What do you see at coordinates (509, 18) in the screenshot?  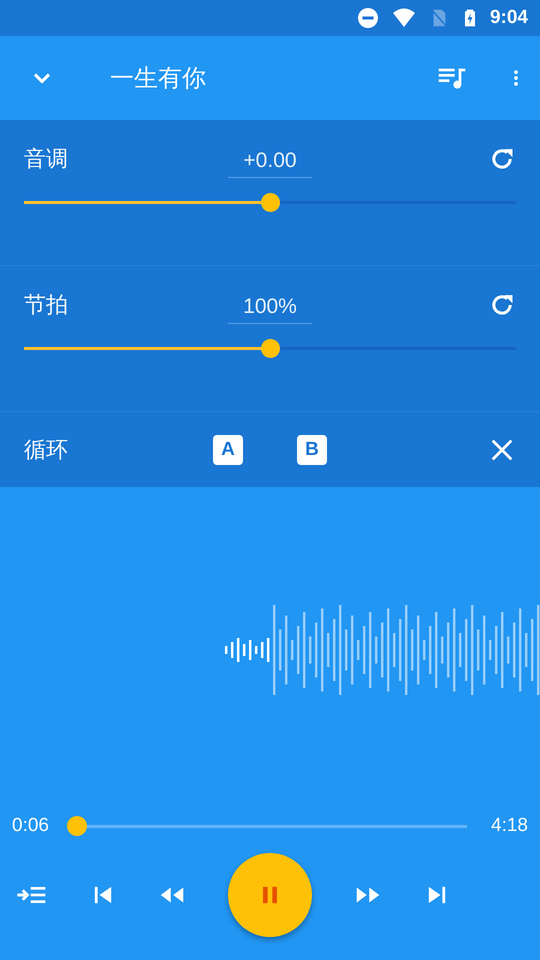 I see `status-time: 9:04` at bounding box center [509, 18].